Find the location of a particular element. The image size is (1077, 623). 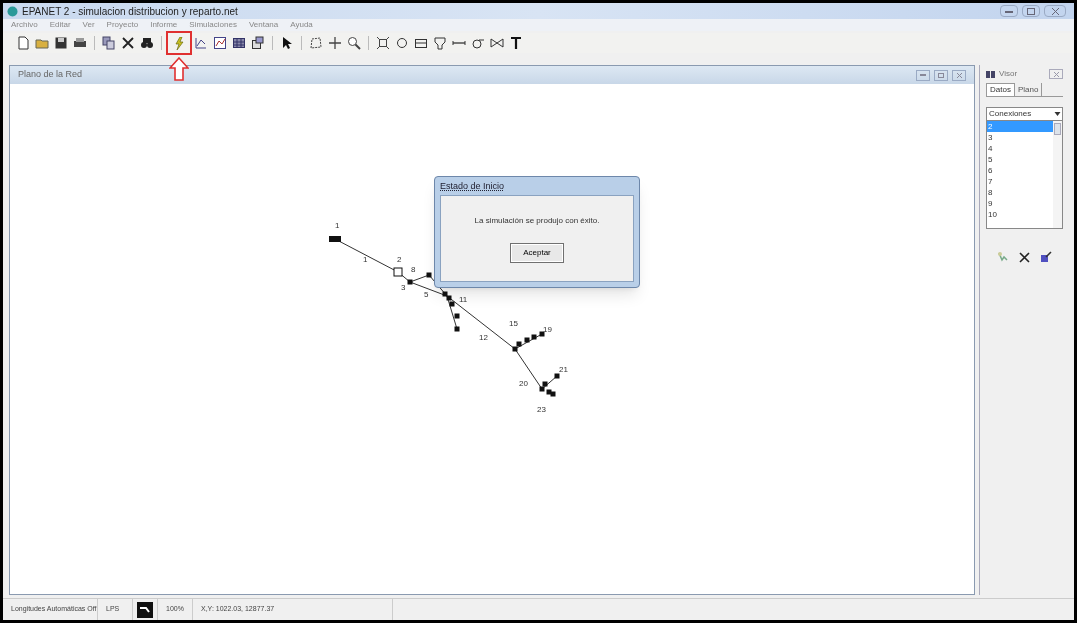

browser-icon is located at coordinates (990, 74).